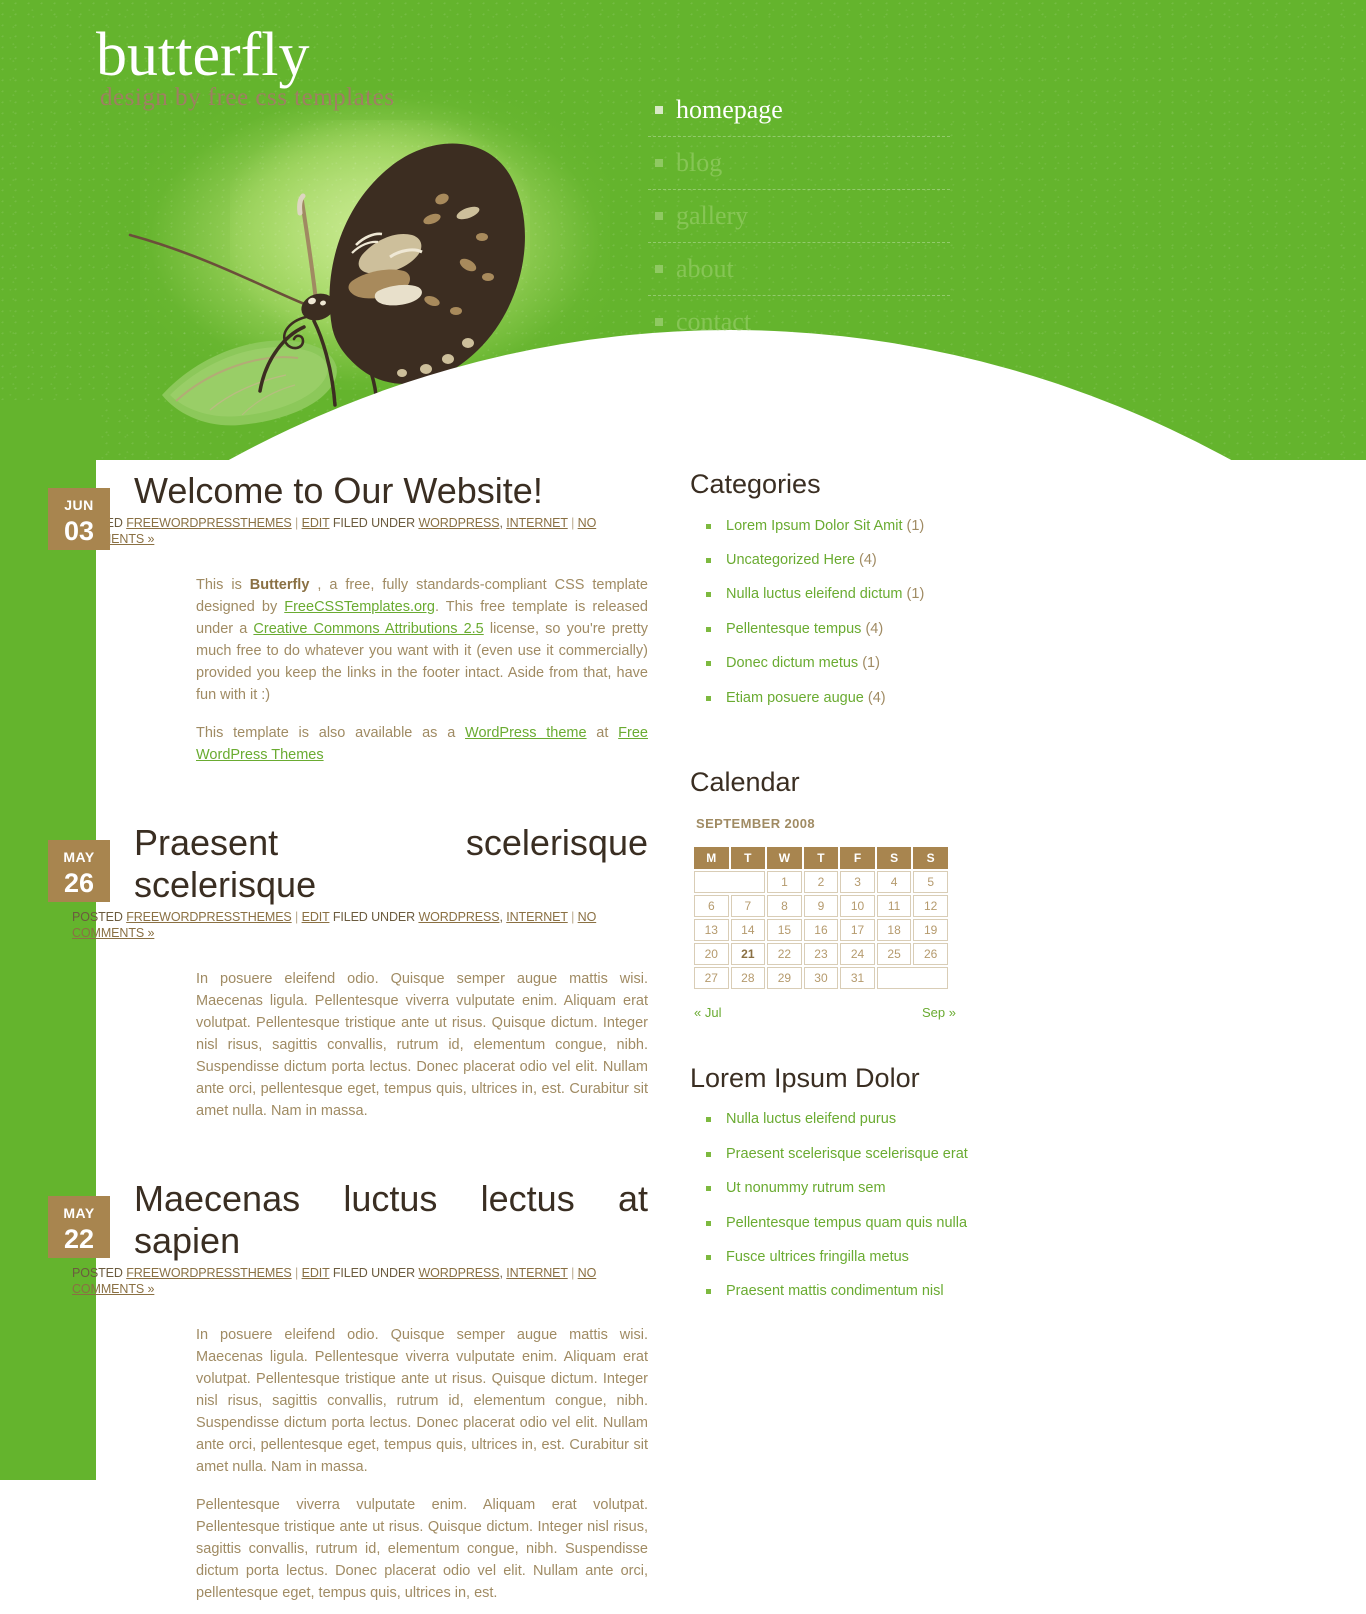 Image resolution: width=1366 pixels, height=1614 pixels. Describe the element at coordinates (894, 929) in the screenshot. I see `calendar-day-cell: 18` at that location.